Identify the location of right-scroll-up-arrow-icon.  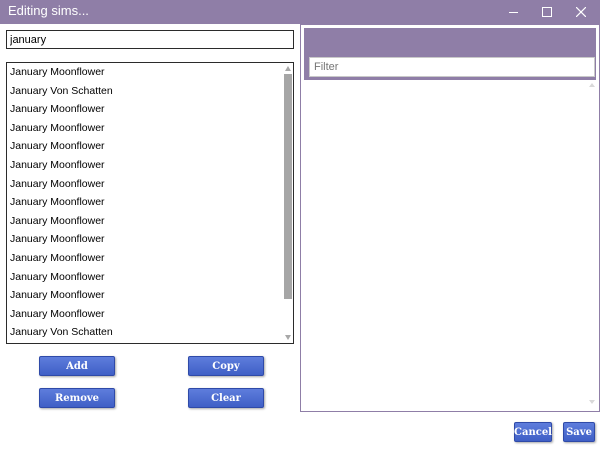
(592, 85).